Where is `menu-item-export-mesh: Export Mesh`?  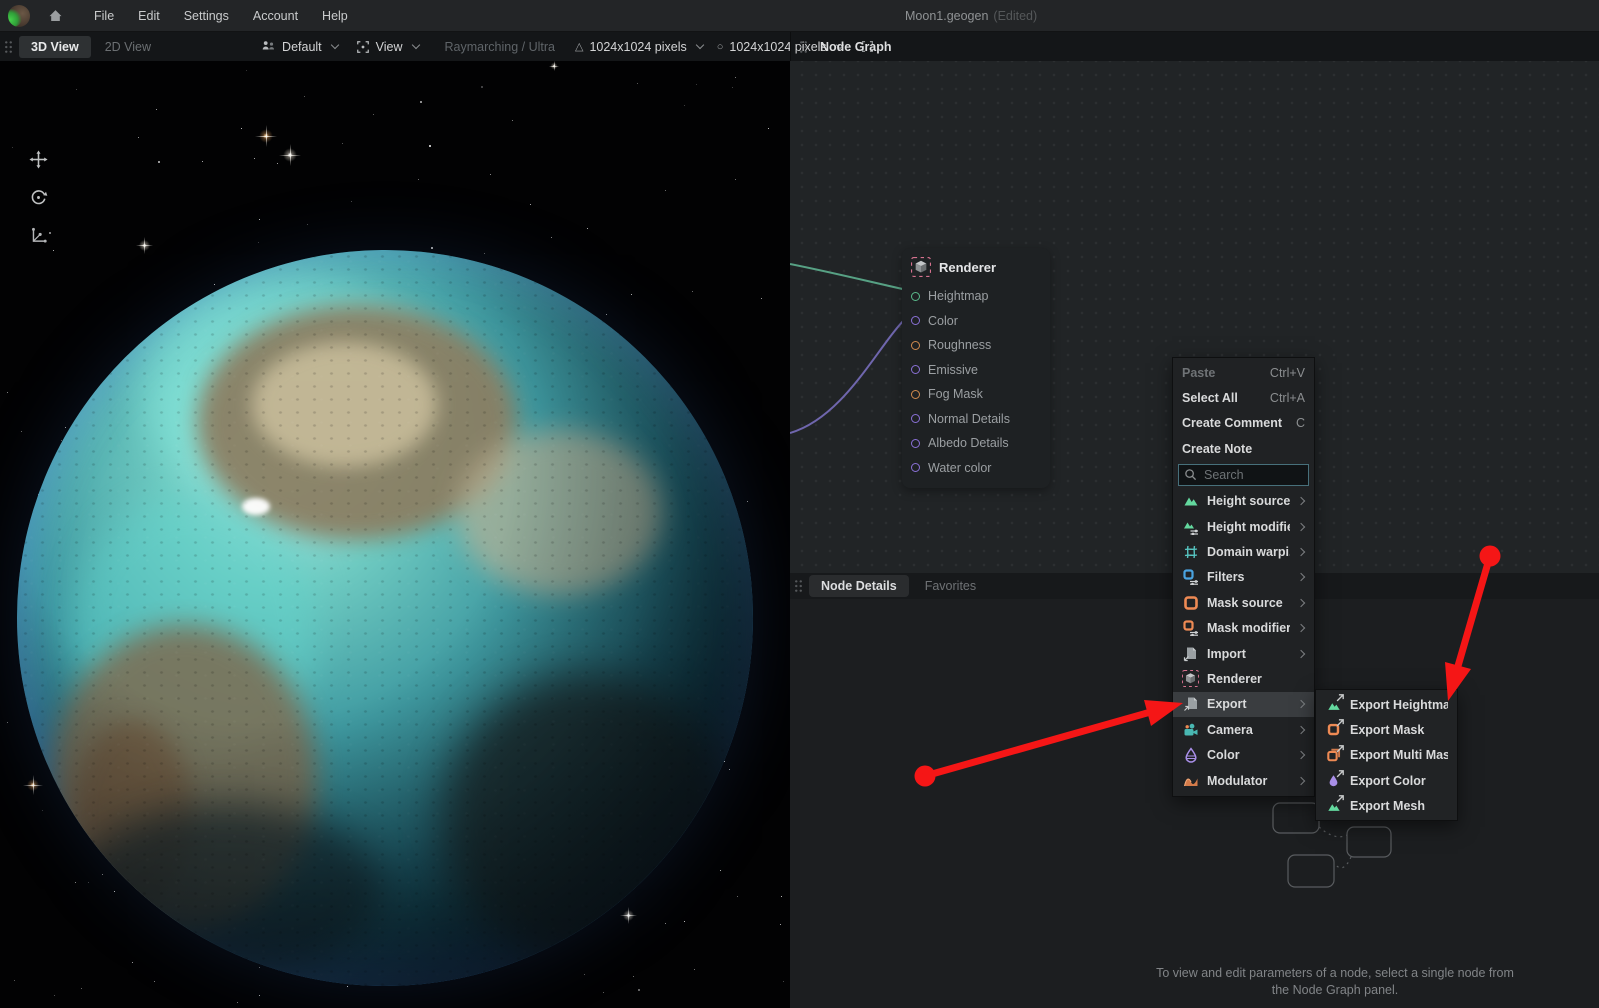 menu-item-export-mesh: Export Mesh is located at coordinates (1386, 805).